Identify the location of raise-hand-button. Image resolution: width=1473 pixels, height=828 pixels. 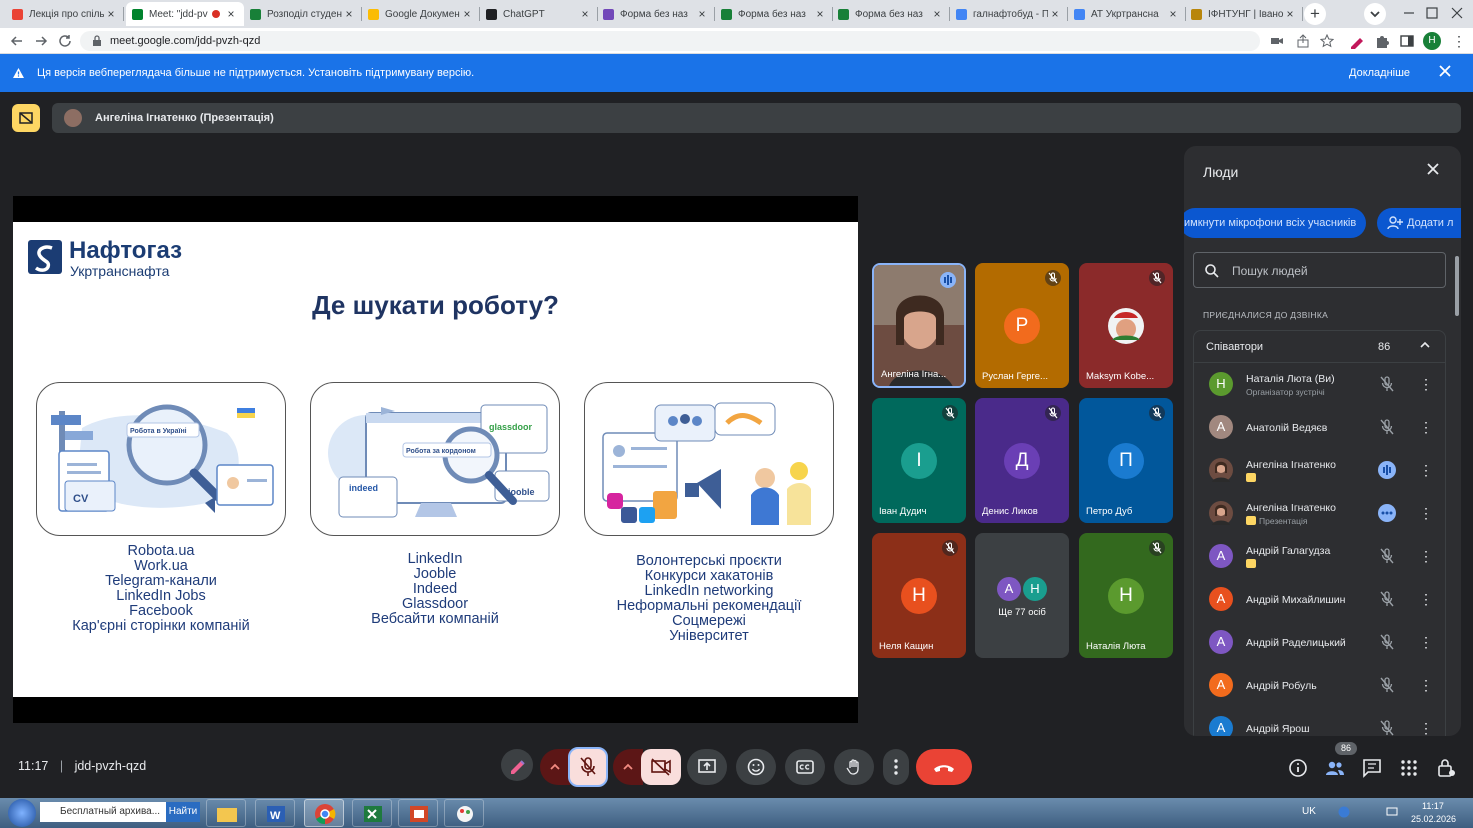
(854, 767).